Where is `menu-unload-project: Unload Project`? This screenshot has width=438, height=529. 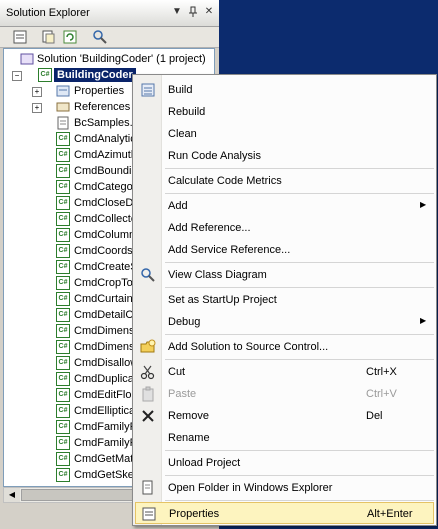
menu-unload-project: Unload Project is located at coordinates (284, 463).